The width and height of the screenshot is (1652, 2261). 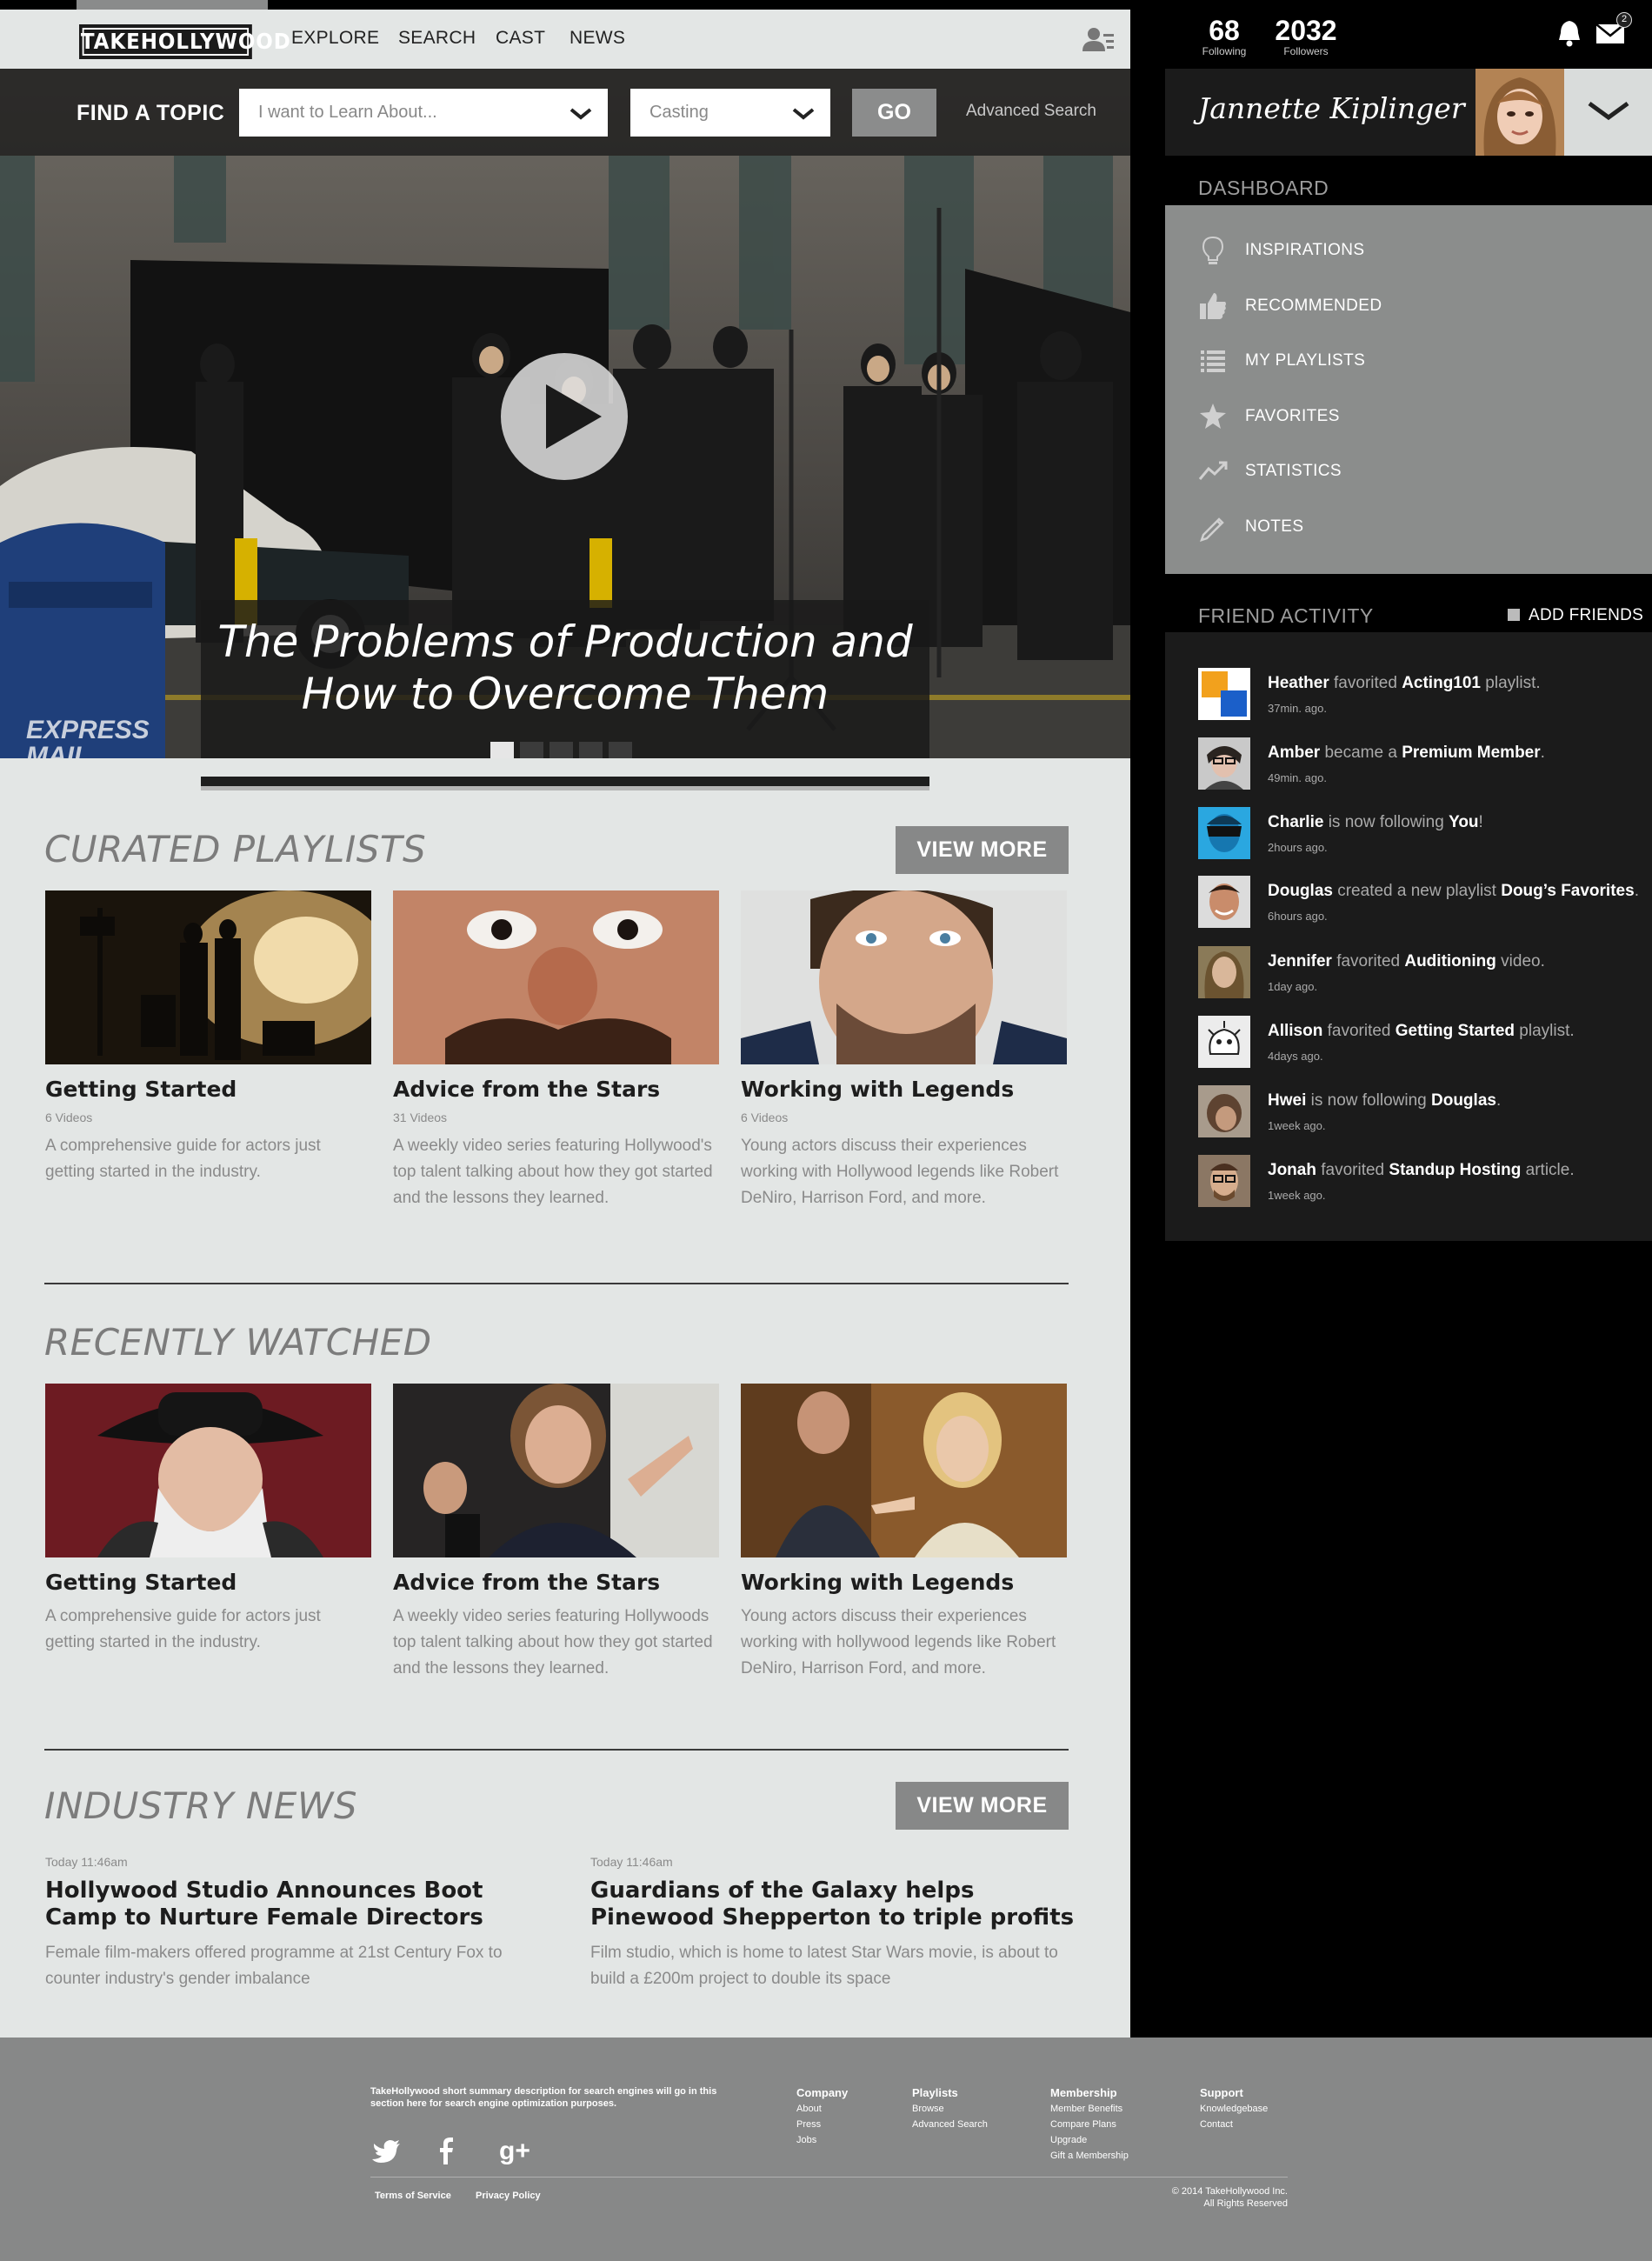 I want to click on playlist-title: Getting Started, so click(x=141, y=1089).